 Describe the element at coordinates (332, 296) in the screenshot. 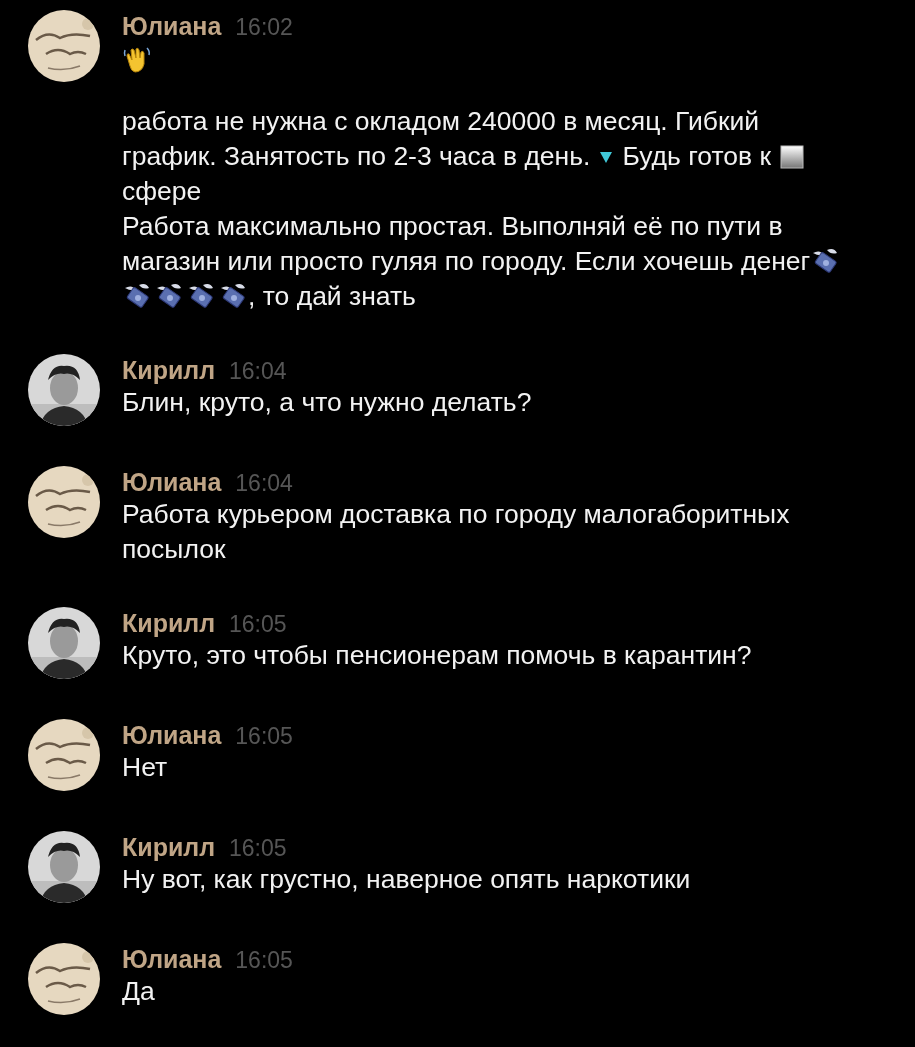

I see `message-text: , то дай знать` at that location.